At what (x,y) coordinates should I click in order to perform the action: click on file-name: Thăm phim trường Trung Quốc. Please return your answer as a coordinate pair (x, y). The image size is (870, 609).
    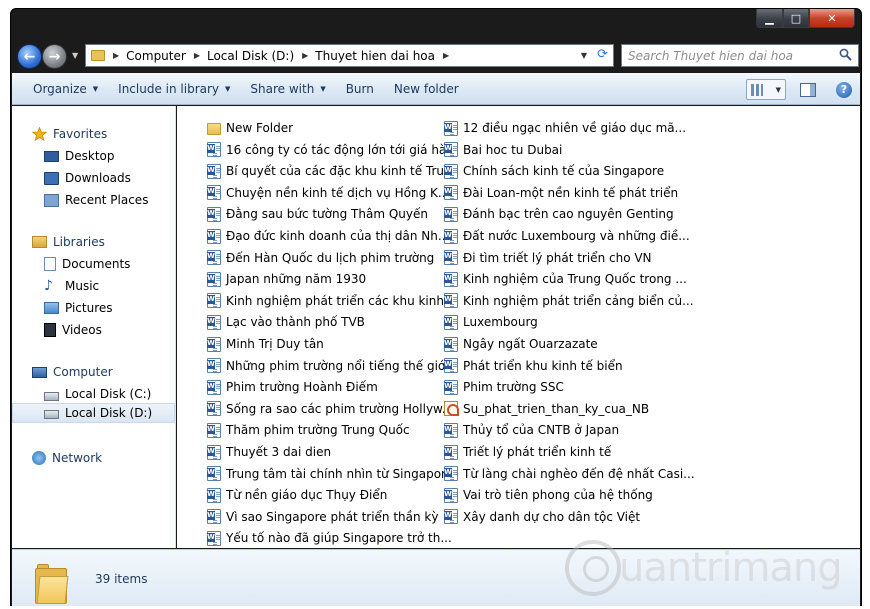
    Looking at the image, I should click on (318, 430).